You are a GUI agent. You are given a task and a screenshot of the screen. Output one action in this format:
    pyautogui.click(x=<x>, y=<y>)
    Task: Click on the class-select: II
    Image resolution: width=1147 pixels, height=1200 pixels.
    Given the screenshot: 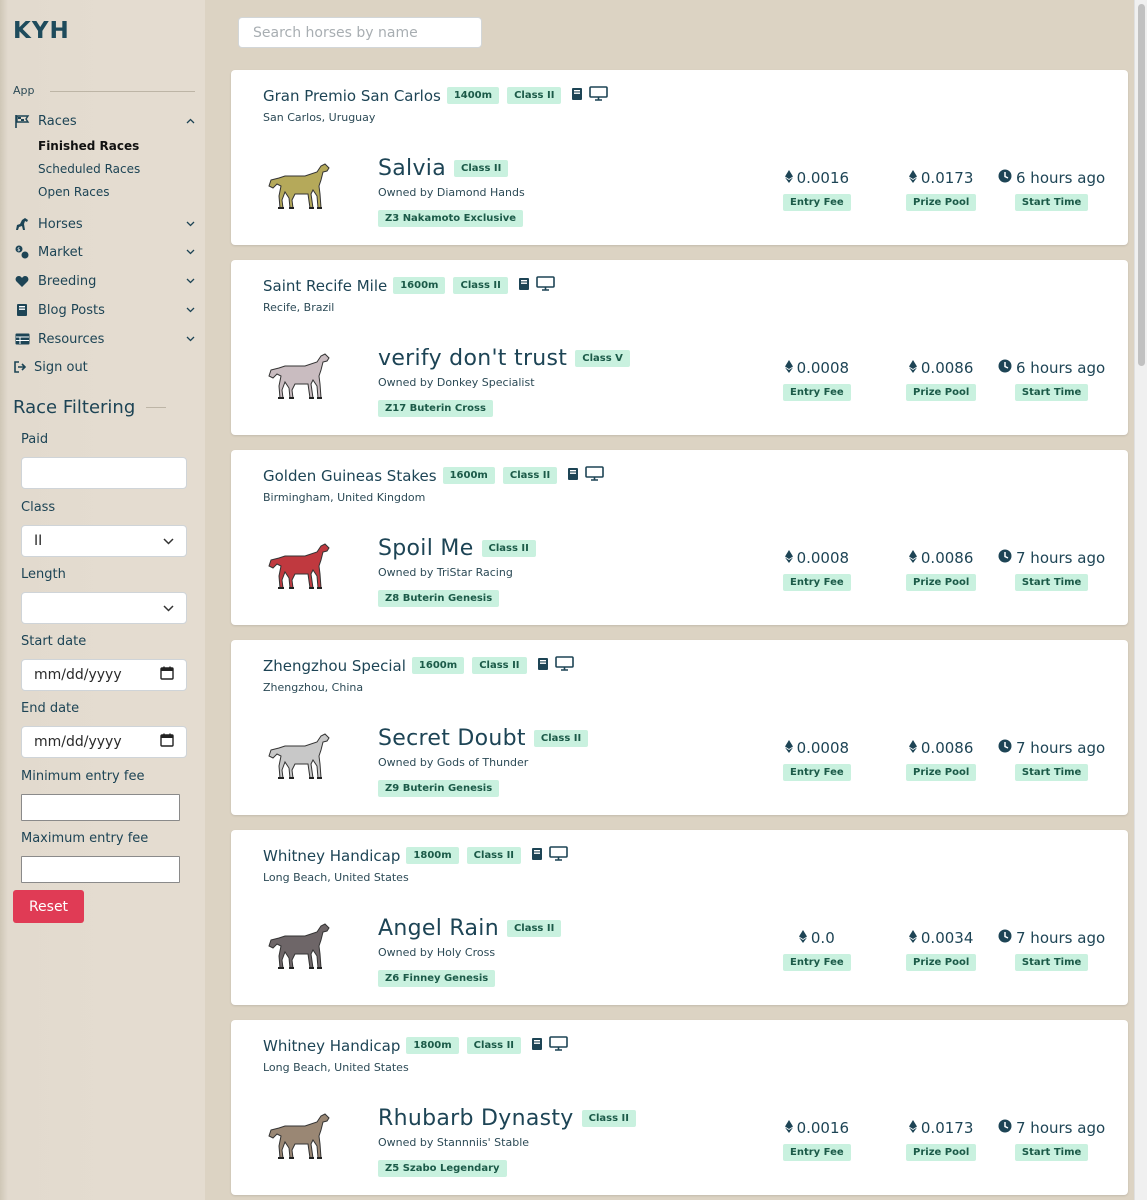 What is the action you would take?
    pyautogui.click(x=104, y=541)
    